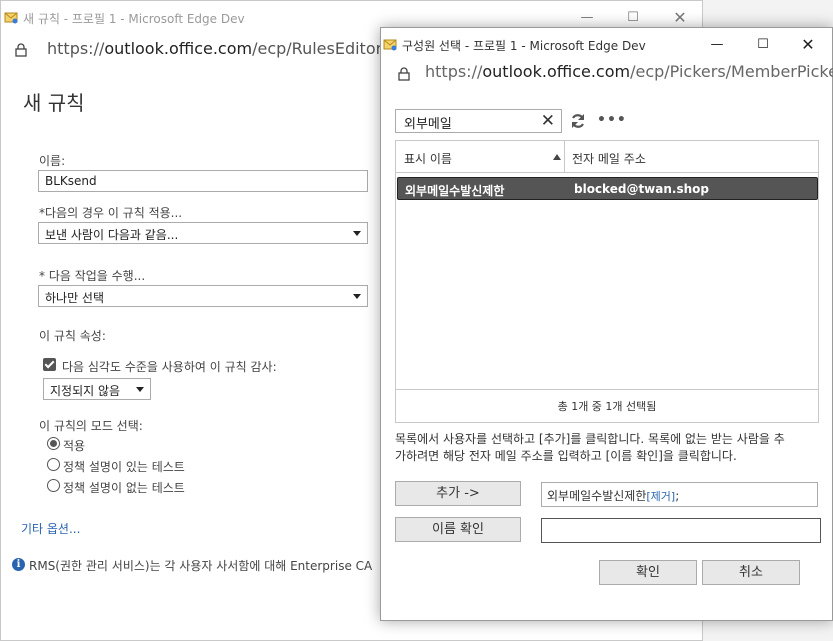 Image resolution: width=833 pixels, height=641 pixels. What do you see at coordinates (53, 443) in the screenshot?
I see `mode-radio-enforce` at bounding box center [53, 443].